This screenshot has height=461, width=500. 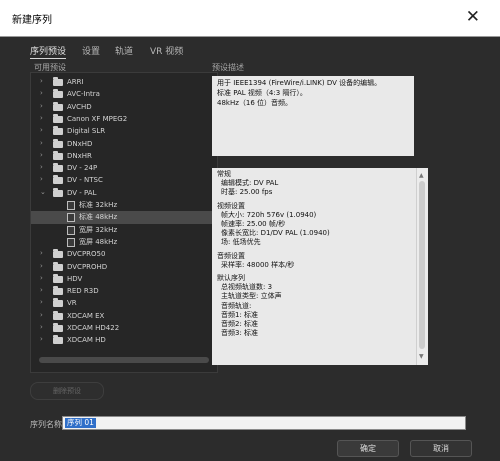 I want to click on section-heading: 默认序列, so click(x=231, y=278).